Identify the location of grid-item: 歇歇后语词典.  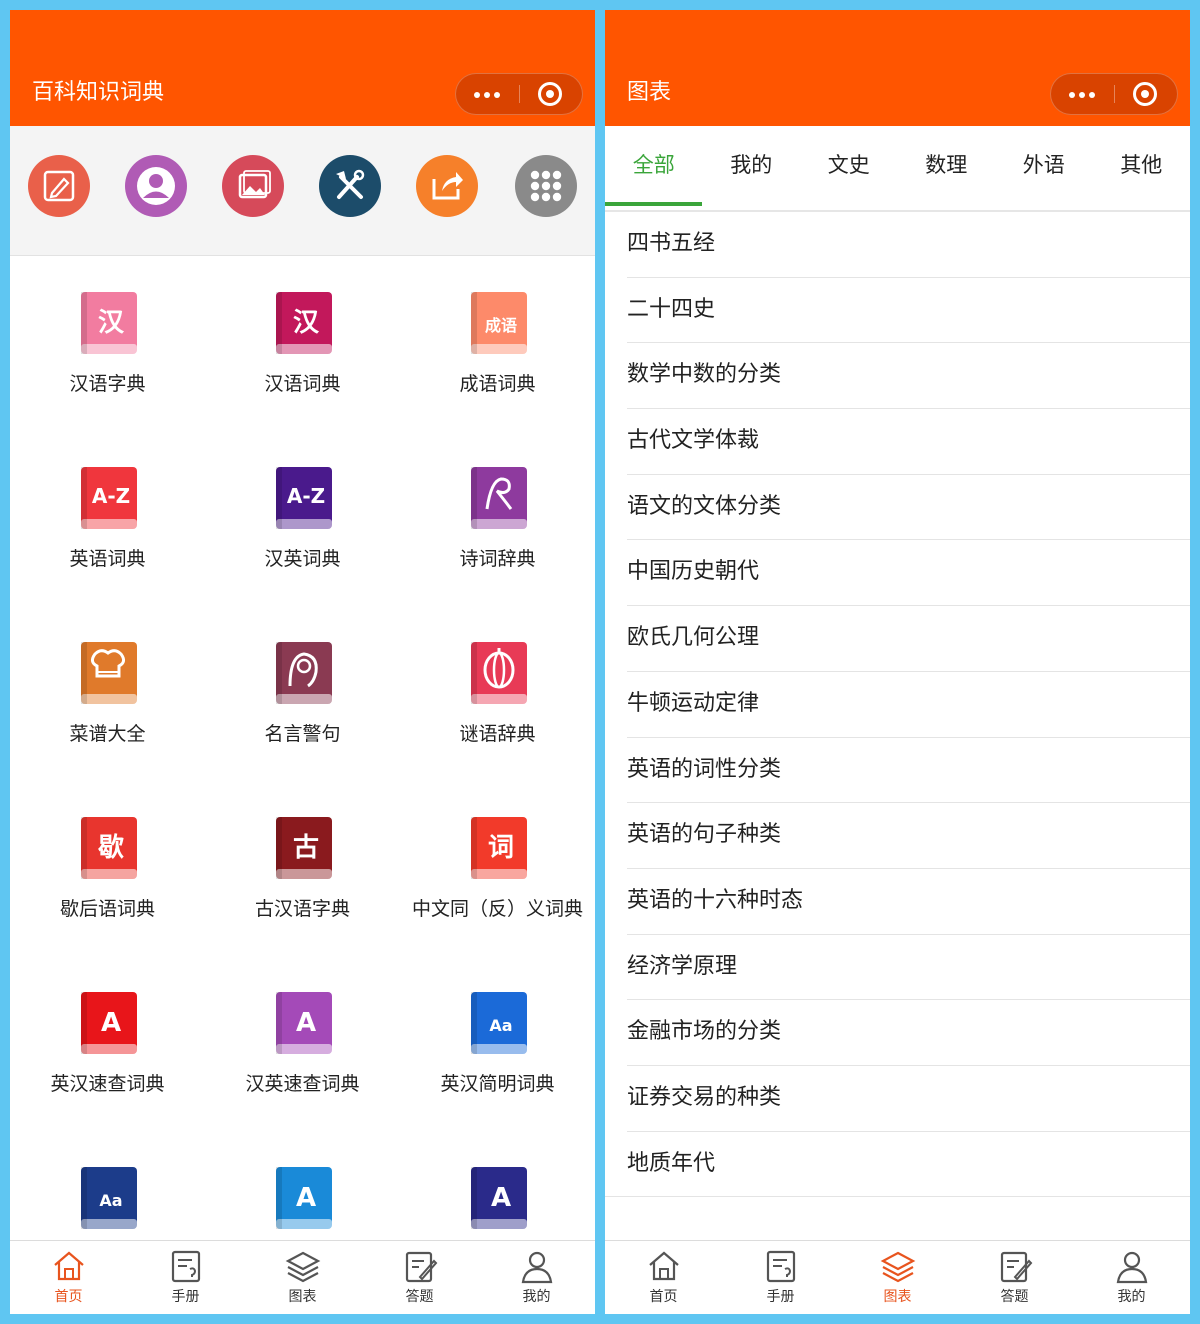
(107, 868).